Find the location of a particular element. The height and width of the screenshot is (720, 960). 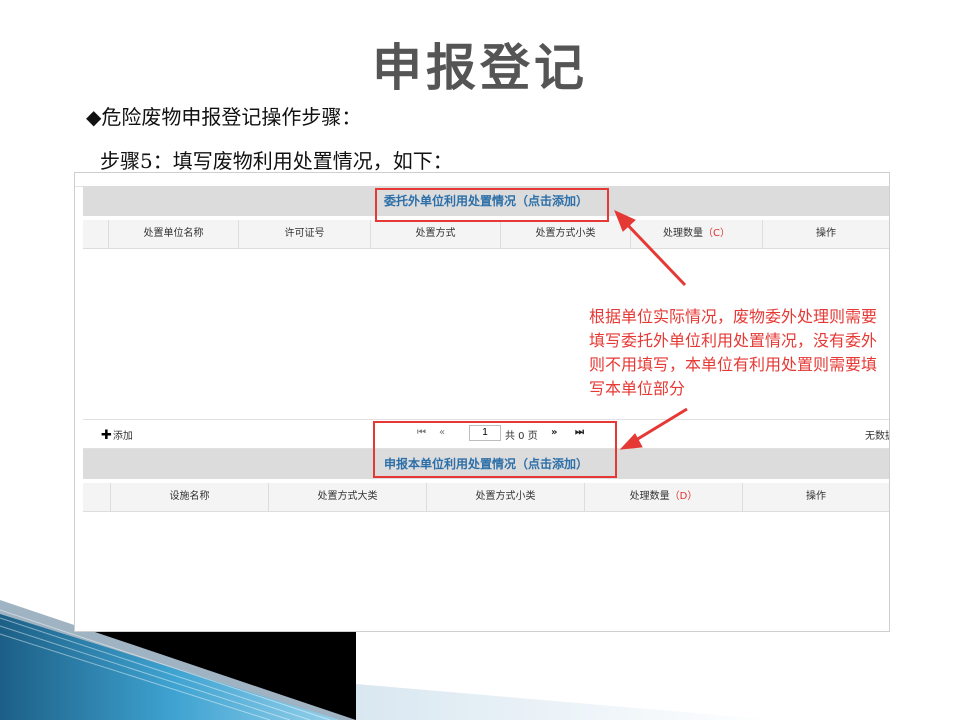

decorative-light-band is located at coordinates (566, 702).